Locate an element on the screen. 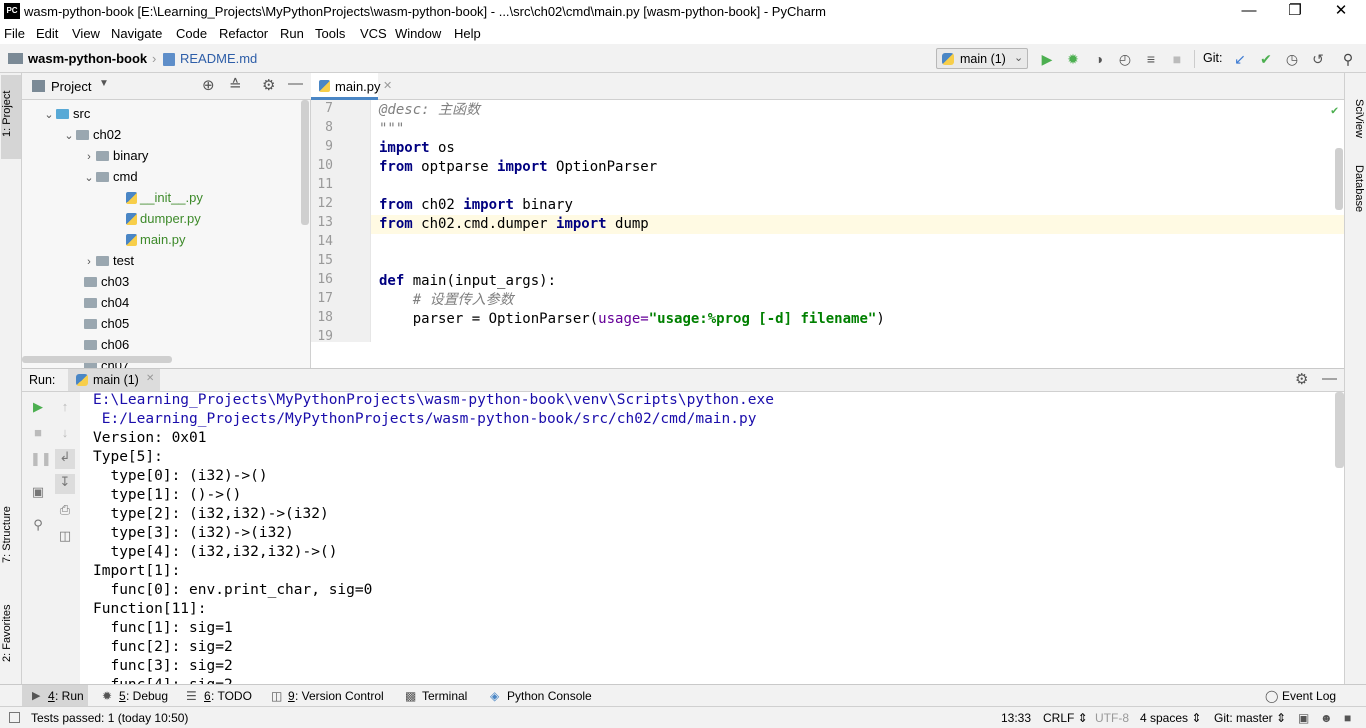  tab-favorites: 2: Favorites is located at coordinates (11, 633).